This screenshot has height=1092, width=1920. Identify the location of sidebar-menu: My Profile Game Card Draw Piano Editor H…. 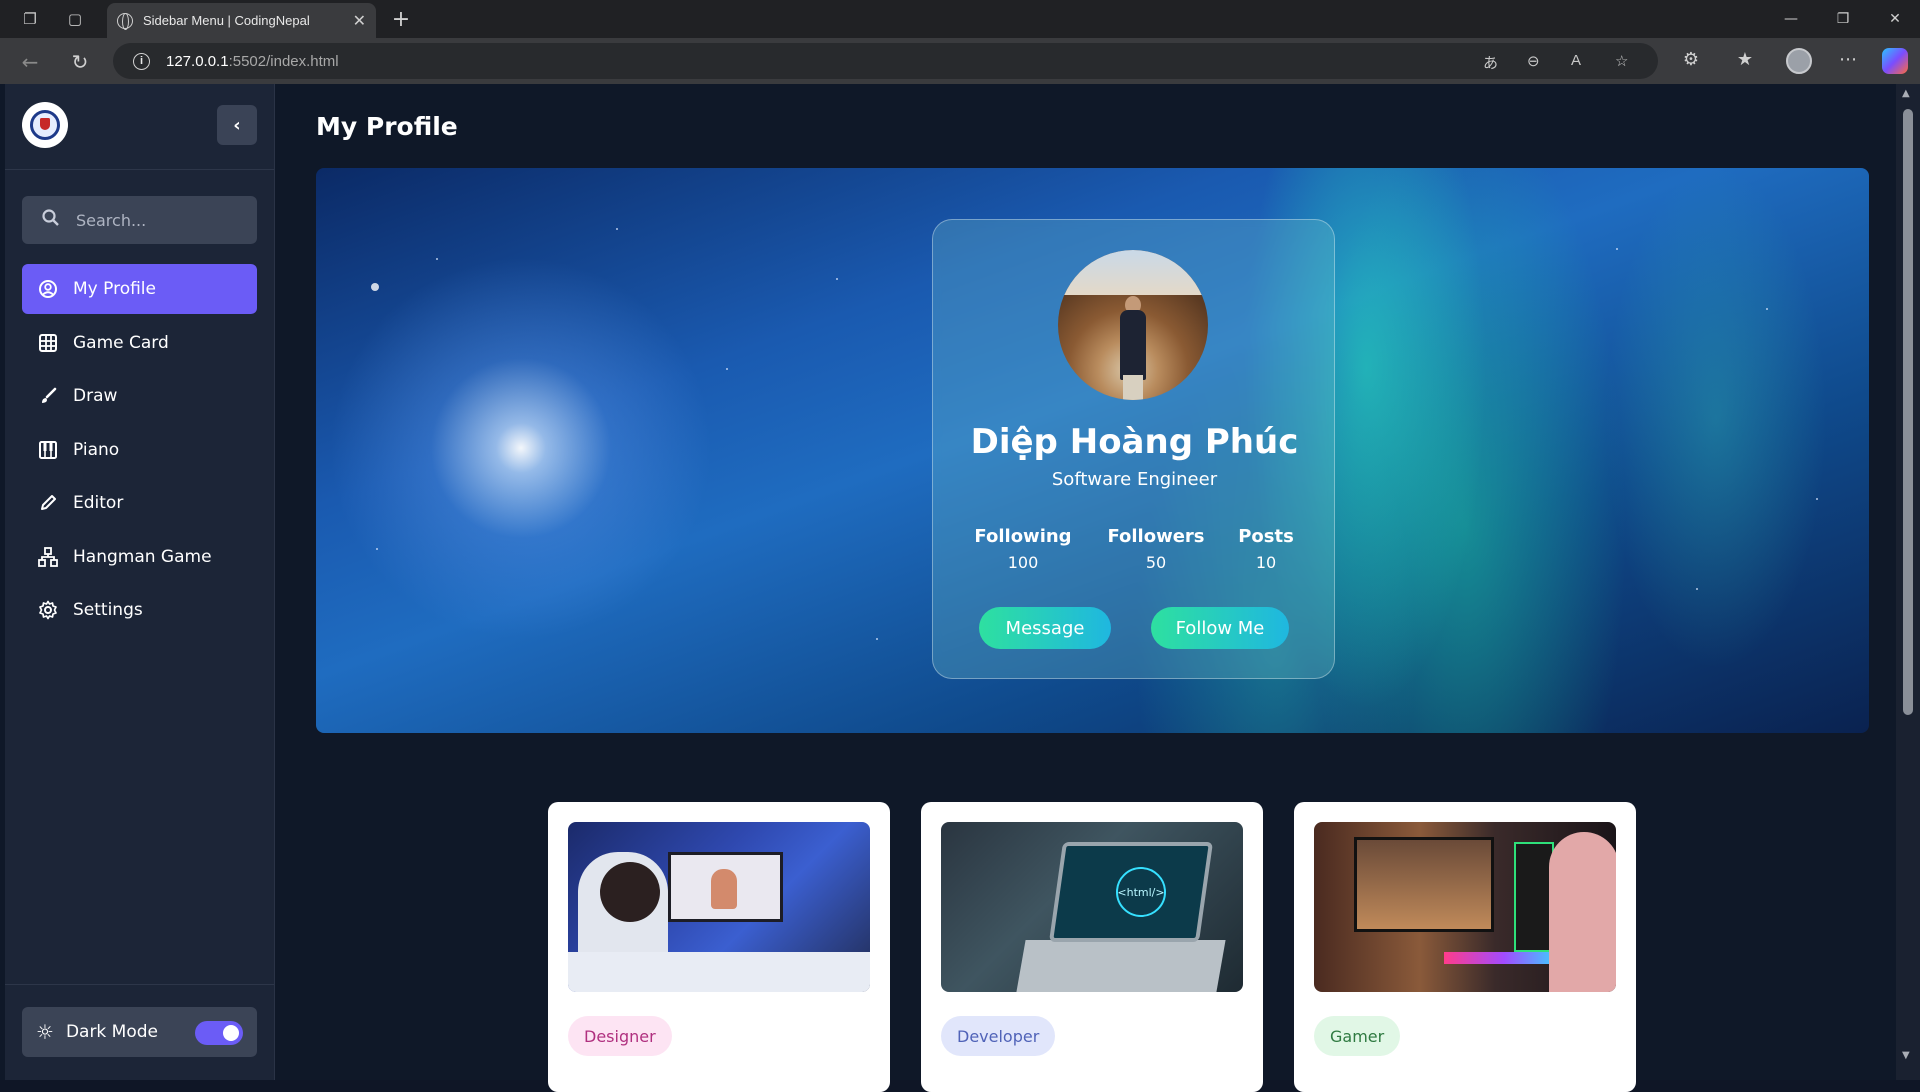
(139, 451).